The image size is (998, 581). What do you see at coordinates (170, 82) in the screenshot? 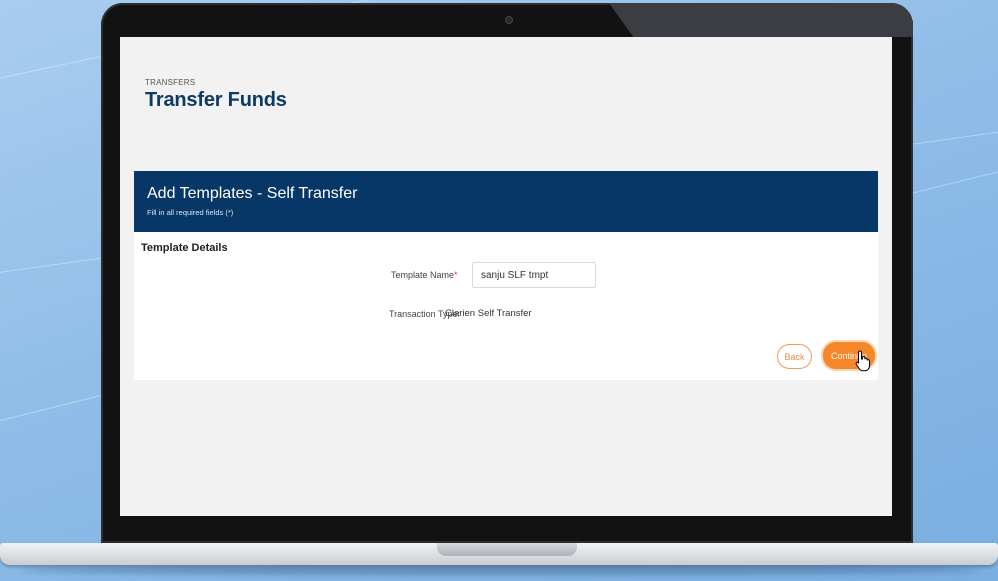
I see `breadcrumb: TRANSFERS` at bounding box center [170, 82].